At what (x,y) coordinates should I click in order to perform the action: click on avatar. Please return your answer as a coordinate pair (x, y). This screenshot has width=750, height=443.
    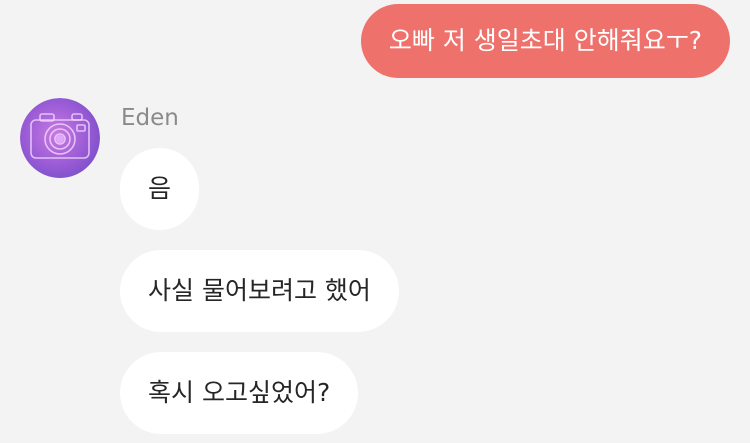
    Looking at the image, I should click on (60, 138).